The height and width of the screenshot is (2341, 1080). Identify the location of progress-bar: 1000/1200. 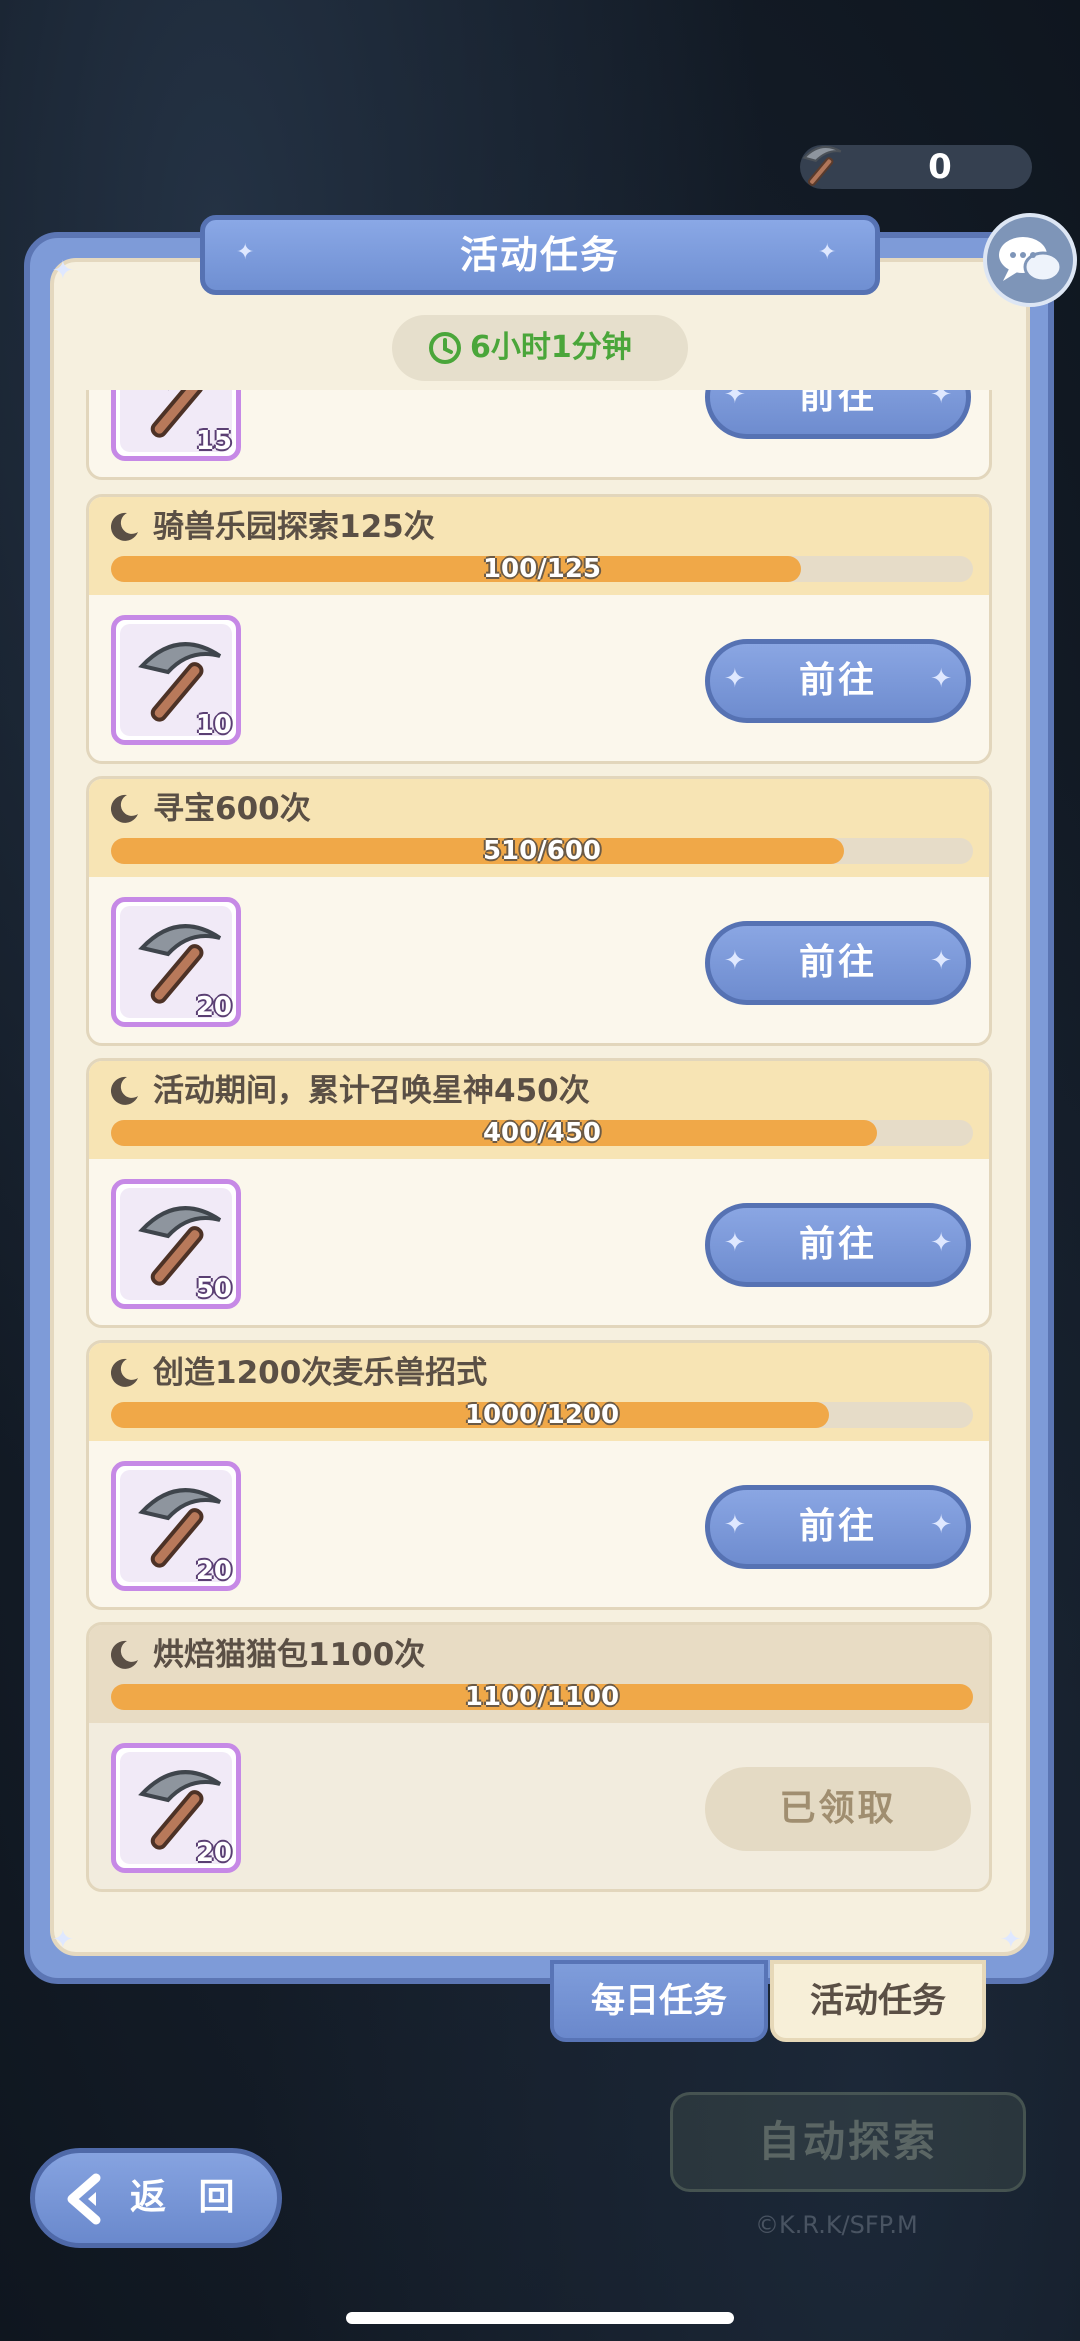
(542, 1415).